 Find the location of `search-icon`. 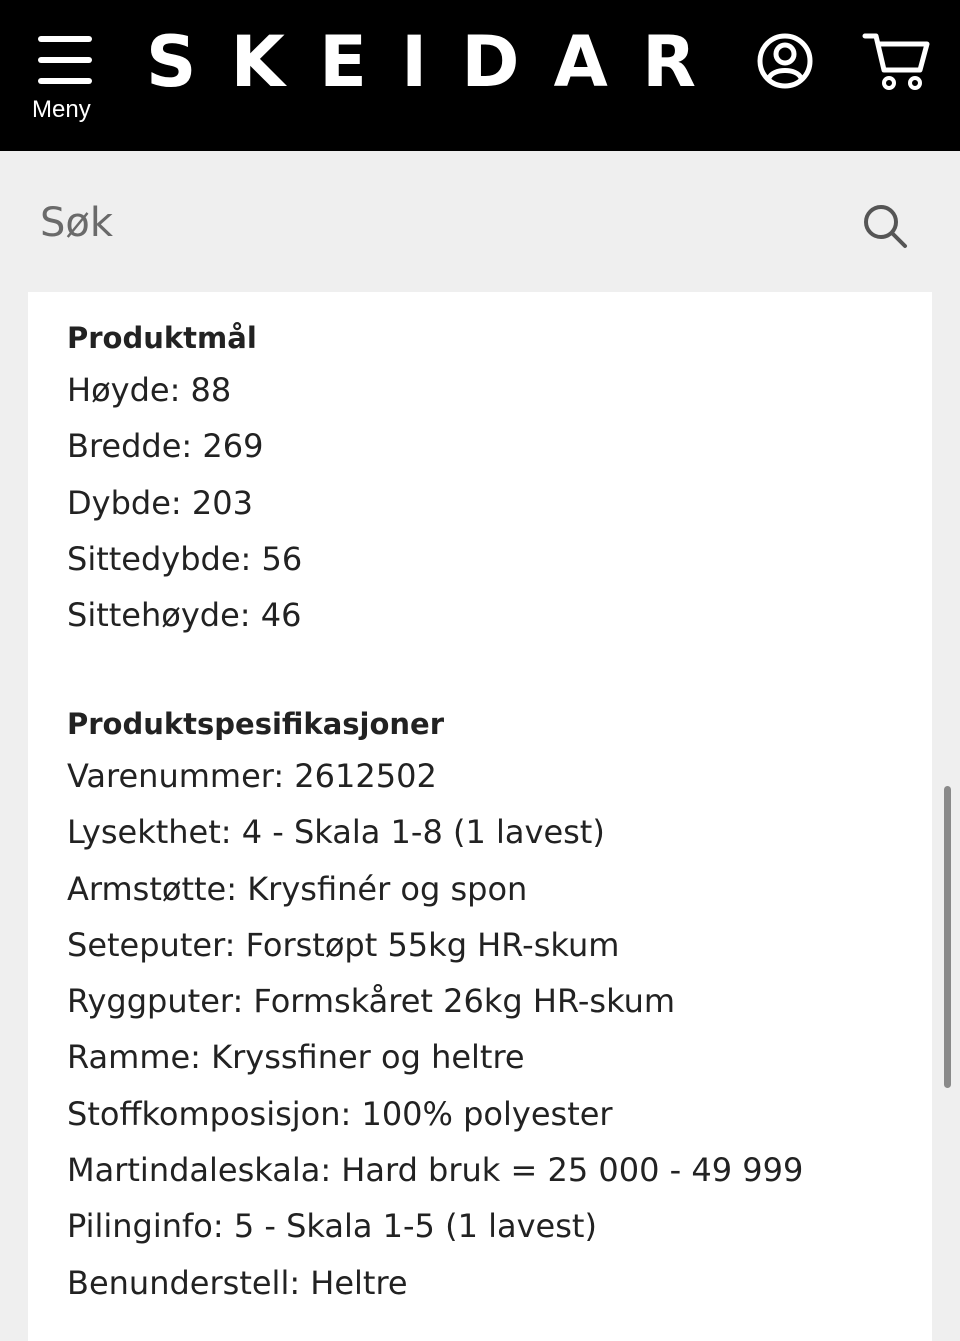

search-icon is located at coordinates (885, 226).